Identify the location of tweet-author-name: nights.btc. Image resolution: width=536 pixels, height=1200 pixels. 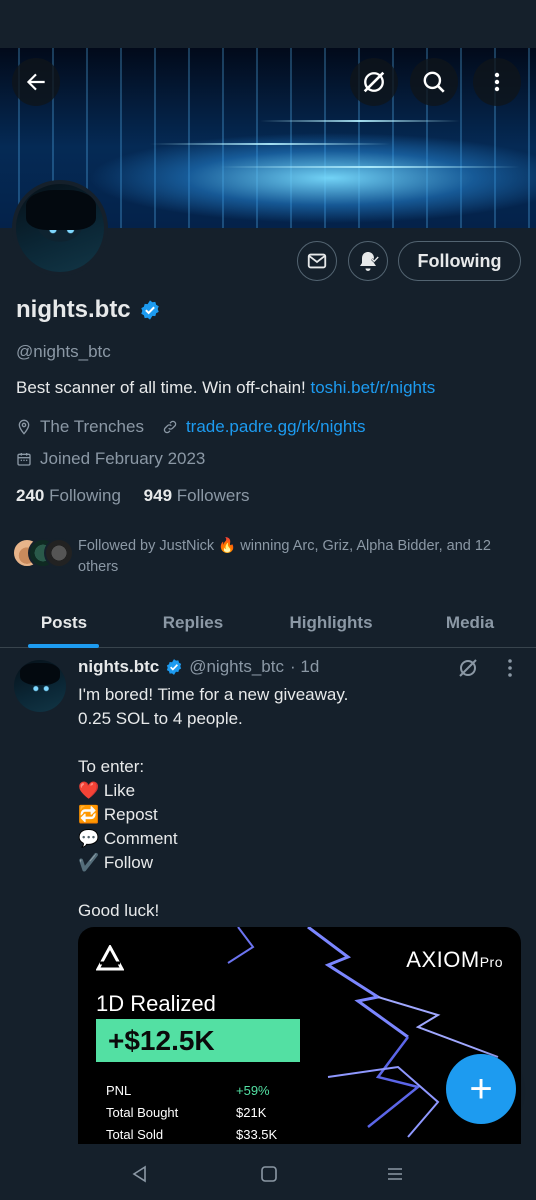
(118, 667).